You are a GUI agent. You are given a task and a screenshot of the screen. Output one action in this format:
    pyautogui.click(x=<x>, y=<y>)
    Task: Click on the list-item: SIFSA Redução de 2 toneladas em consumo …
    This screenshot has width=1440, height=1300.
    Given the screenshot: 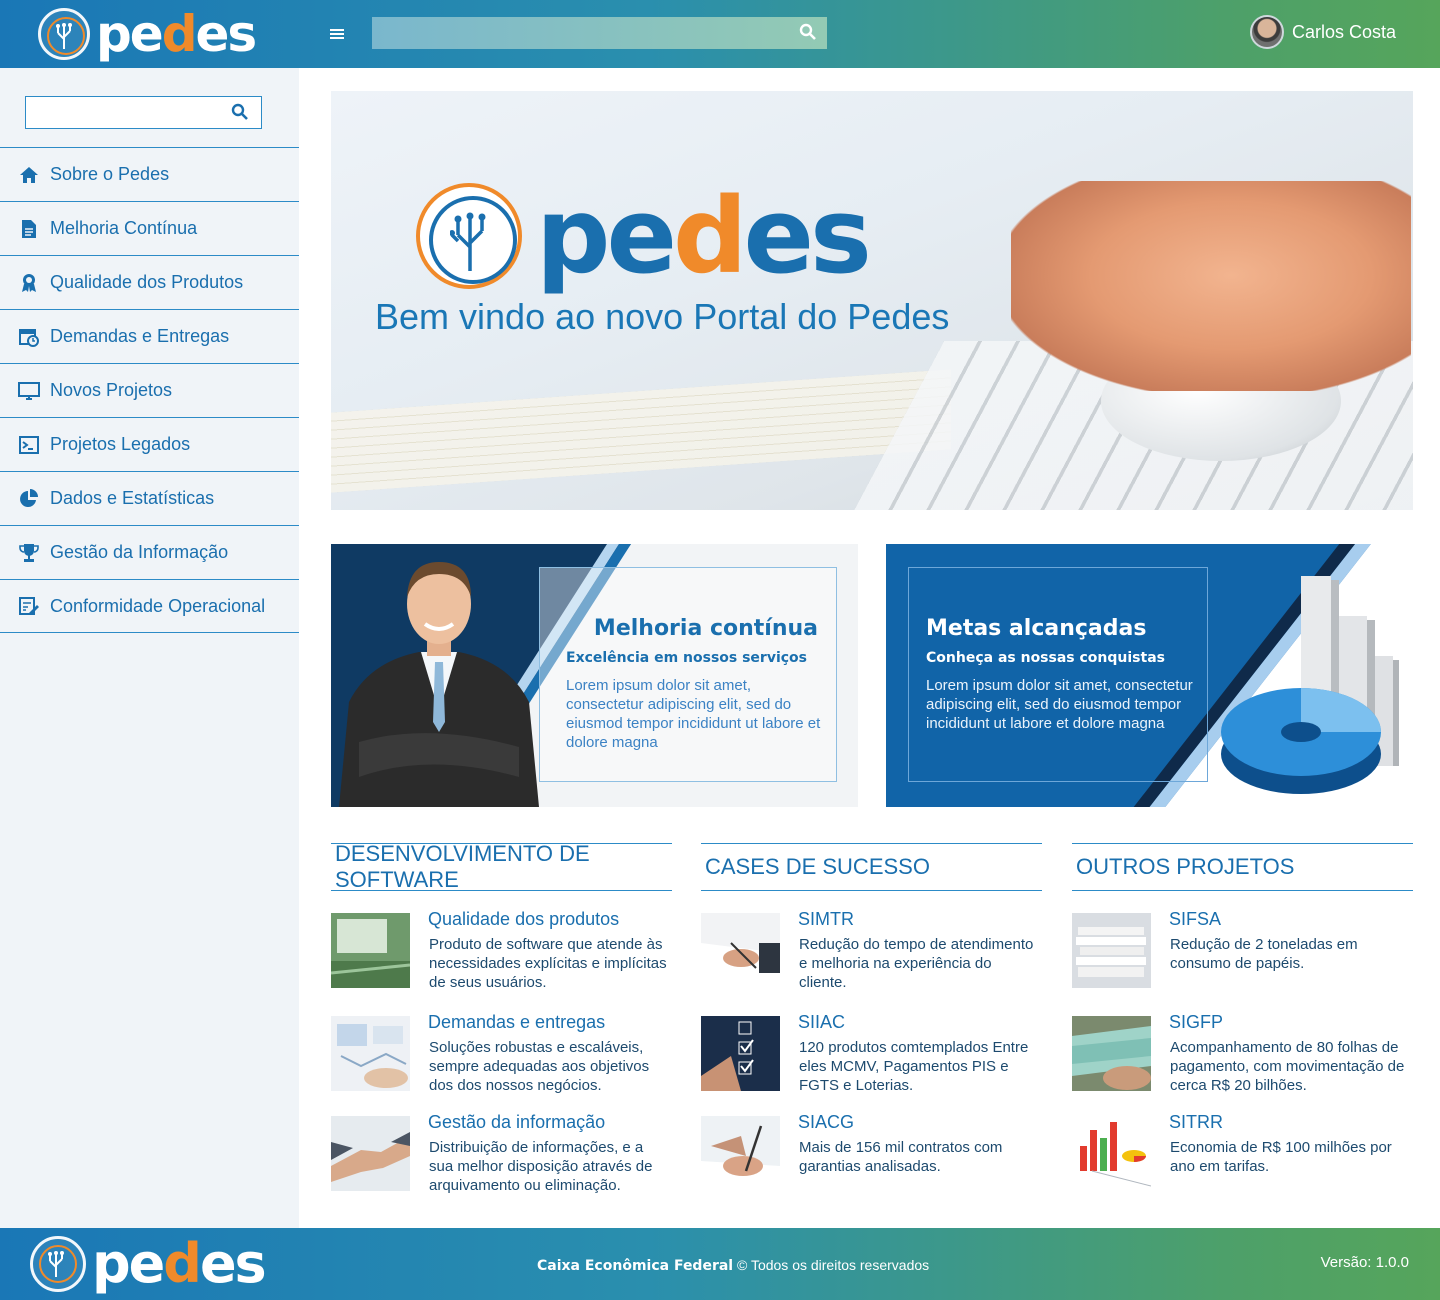 What is the action you would take?
    pyautogui.click(x=1242, y=951)
    